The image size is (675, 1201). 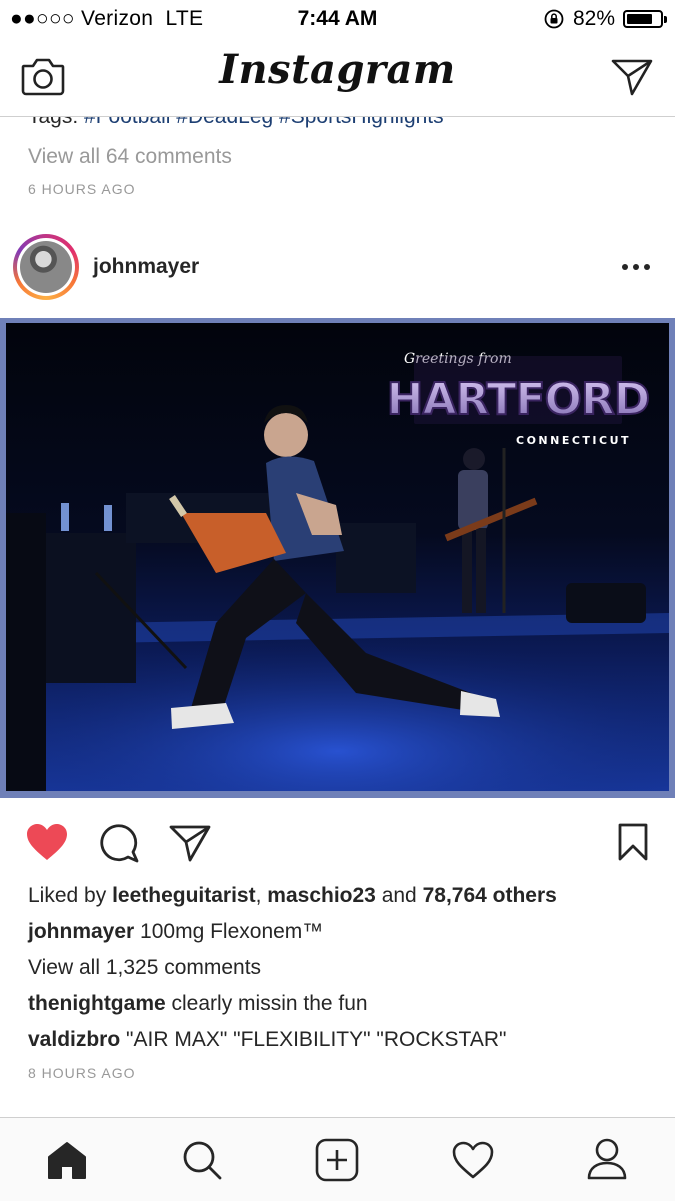 I want to click on home-icon, so click(x=67, y=1160).